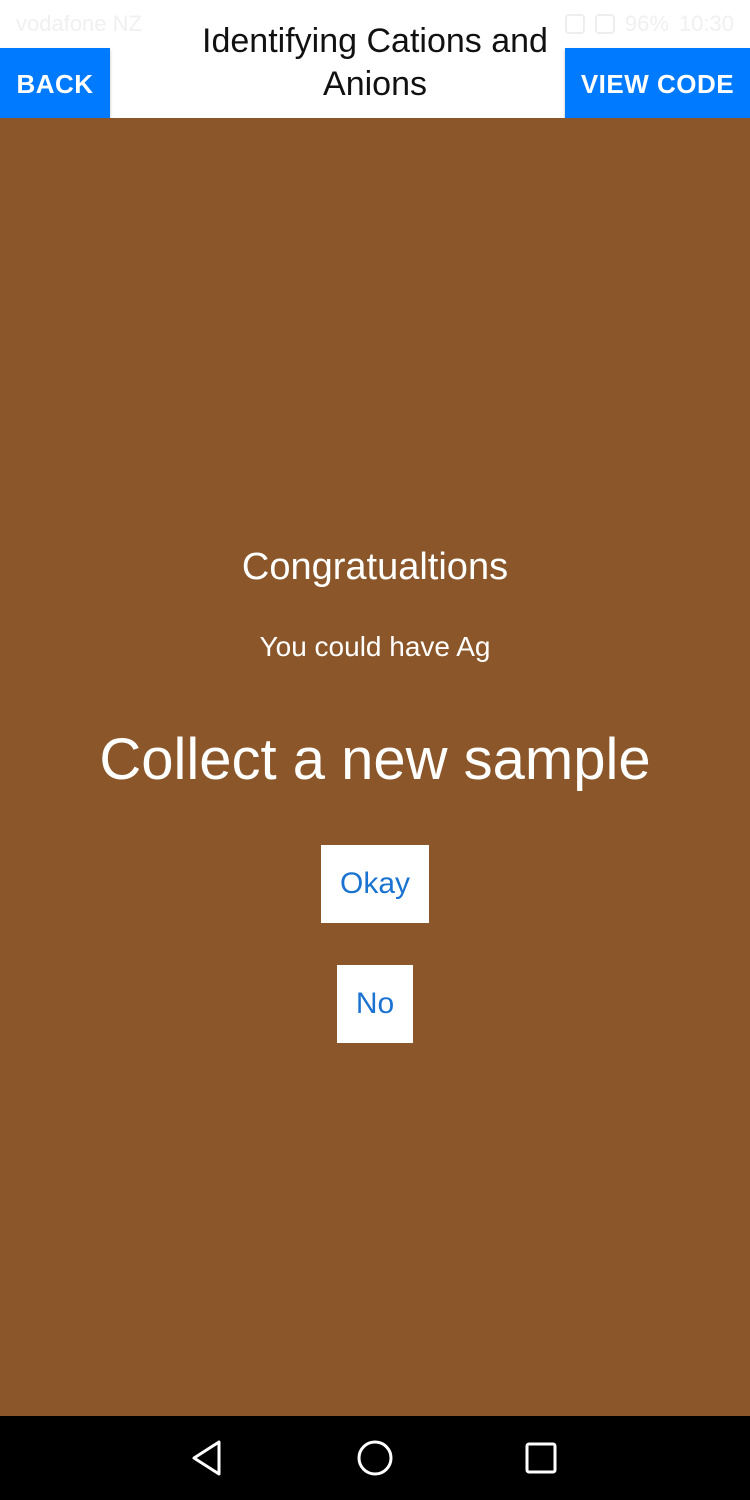  I want to click on circle-home-icon, so click(375, 1458).